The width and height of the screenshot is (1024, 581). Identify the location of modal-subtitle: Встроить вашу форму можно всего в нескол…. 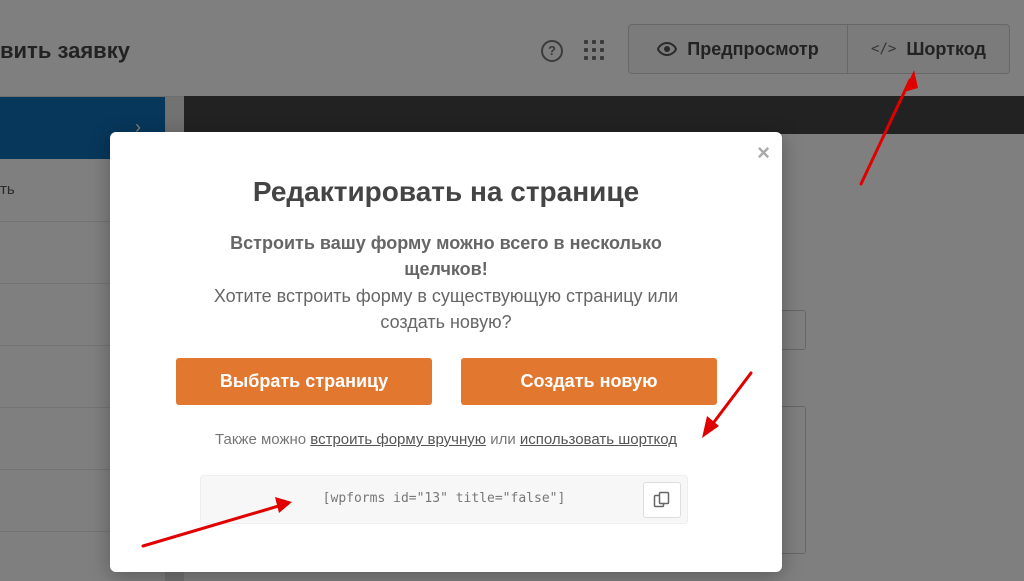
(446, 256).